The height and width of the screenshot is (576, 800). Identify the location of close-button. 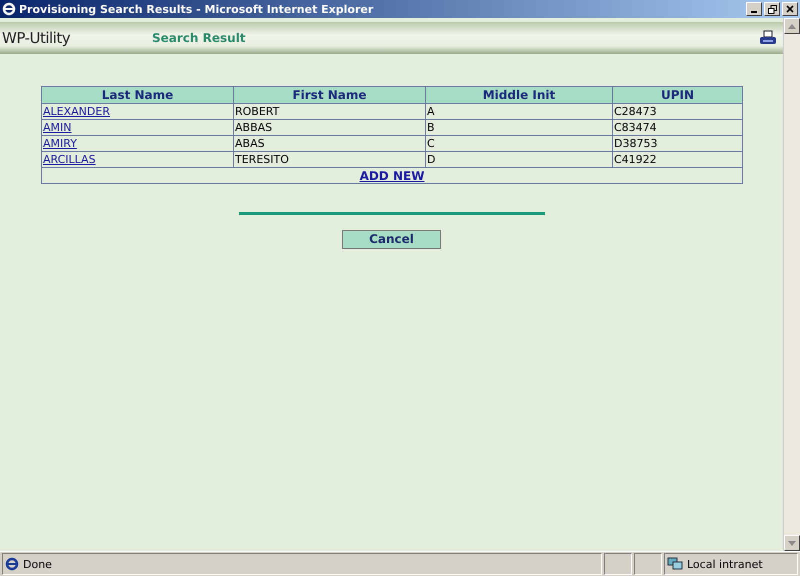
(790, 9).